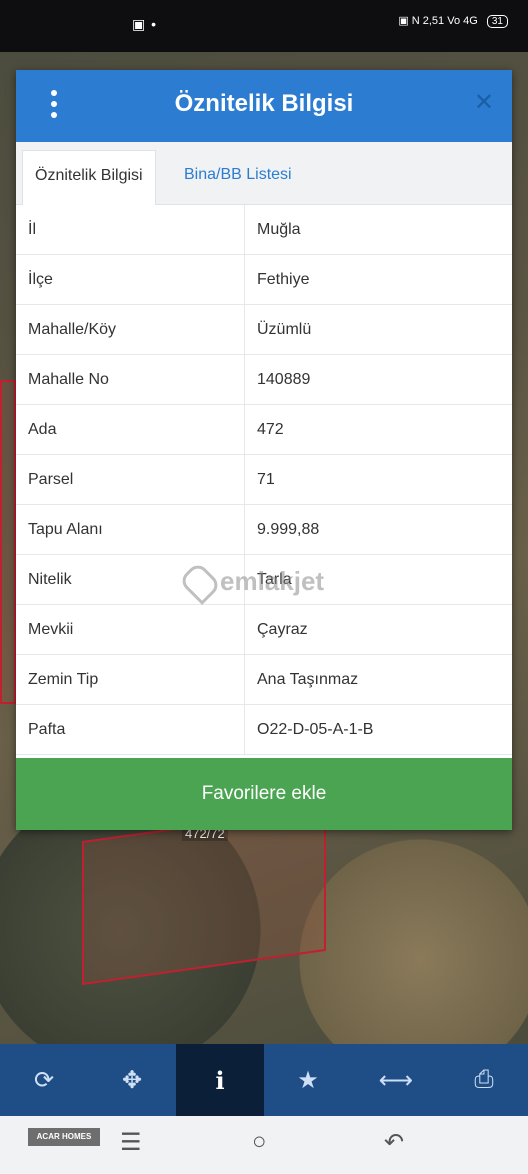 The width and height of the screenshot is (528, 1174). I want to click on status-bar: ▣ • ▣ N 2,51 Vo 4G 31, so click(264, 26).